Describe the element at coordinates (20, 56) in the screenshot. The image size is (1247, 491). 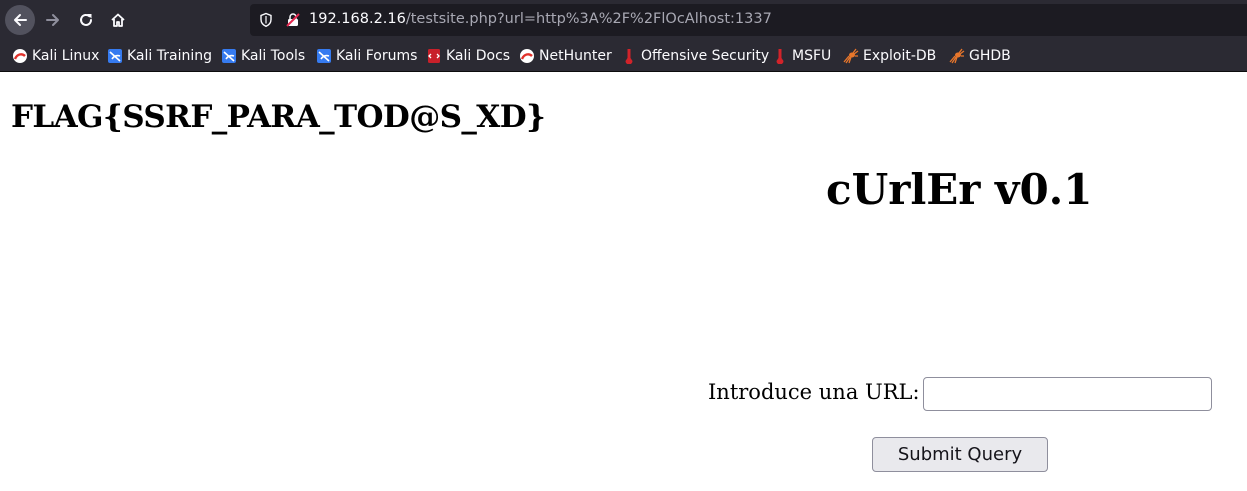
I see `kali-dragon-icon` at that location.